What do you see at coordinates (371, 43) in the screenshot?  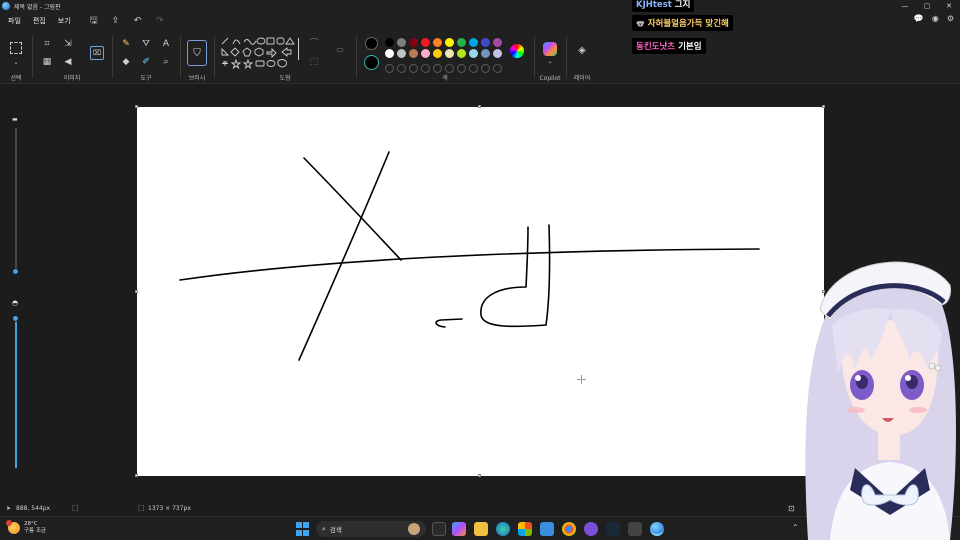 I see `primary-color-swatch` at bounding box center [371, 43].